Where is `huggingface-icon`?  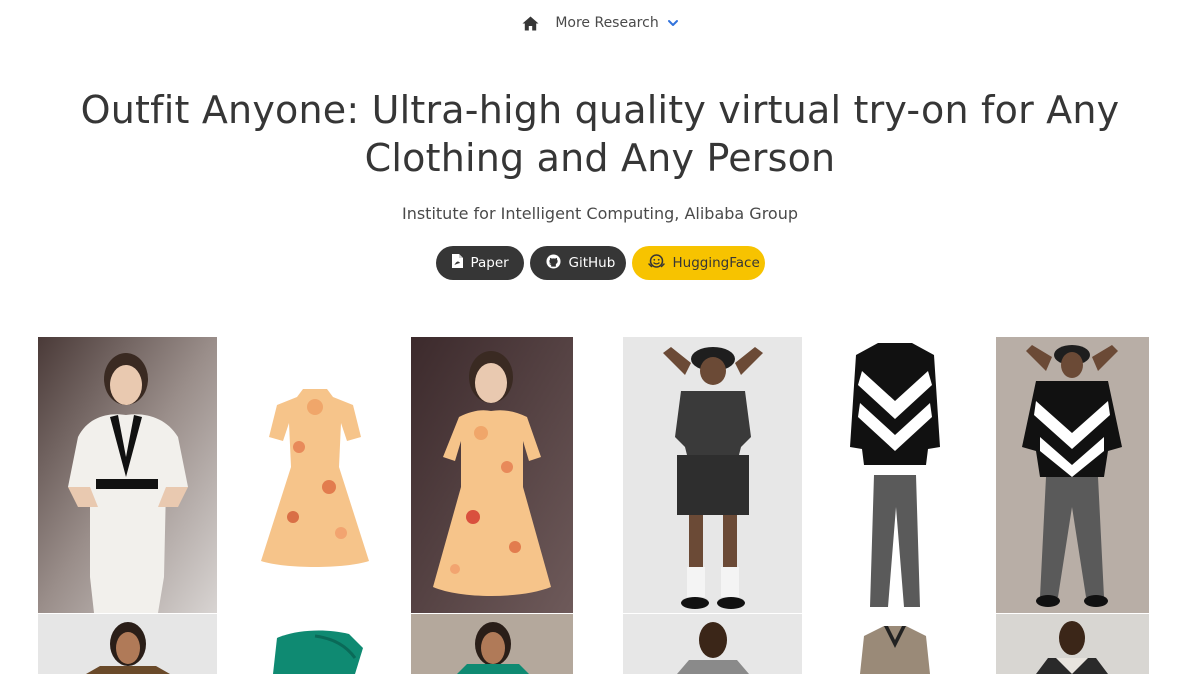
huggingface-icon is located at coordinates (656, 263).